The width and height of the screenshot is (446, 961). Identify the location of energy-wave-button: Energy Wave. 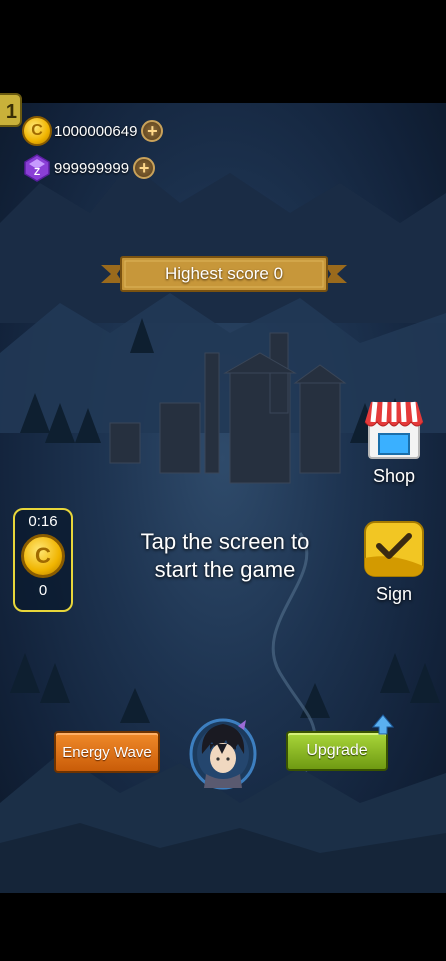
(107, 752).